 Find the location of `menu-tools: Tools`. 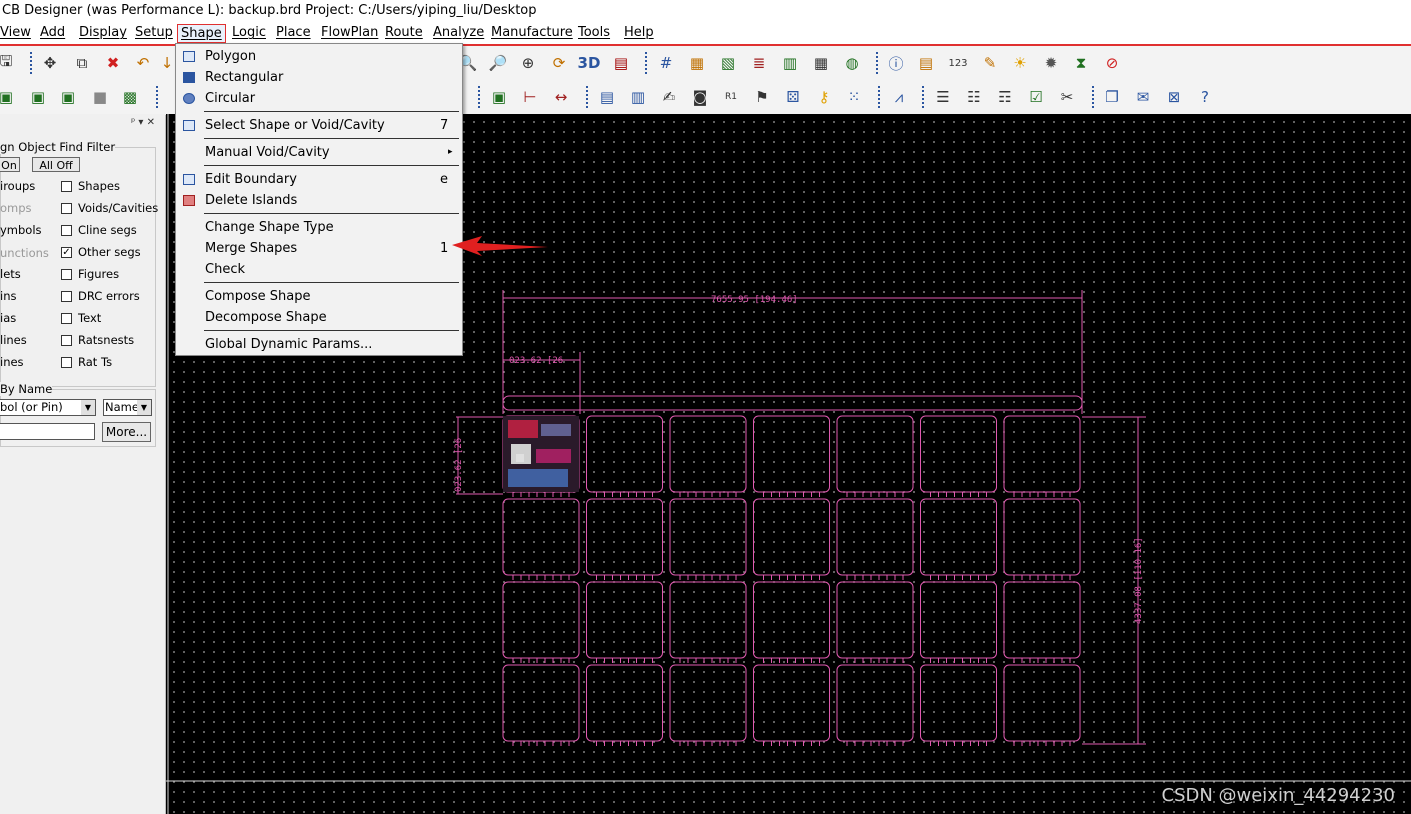

menu-tools: Tools is located at coordinates (594, 32).